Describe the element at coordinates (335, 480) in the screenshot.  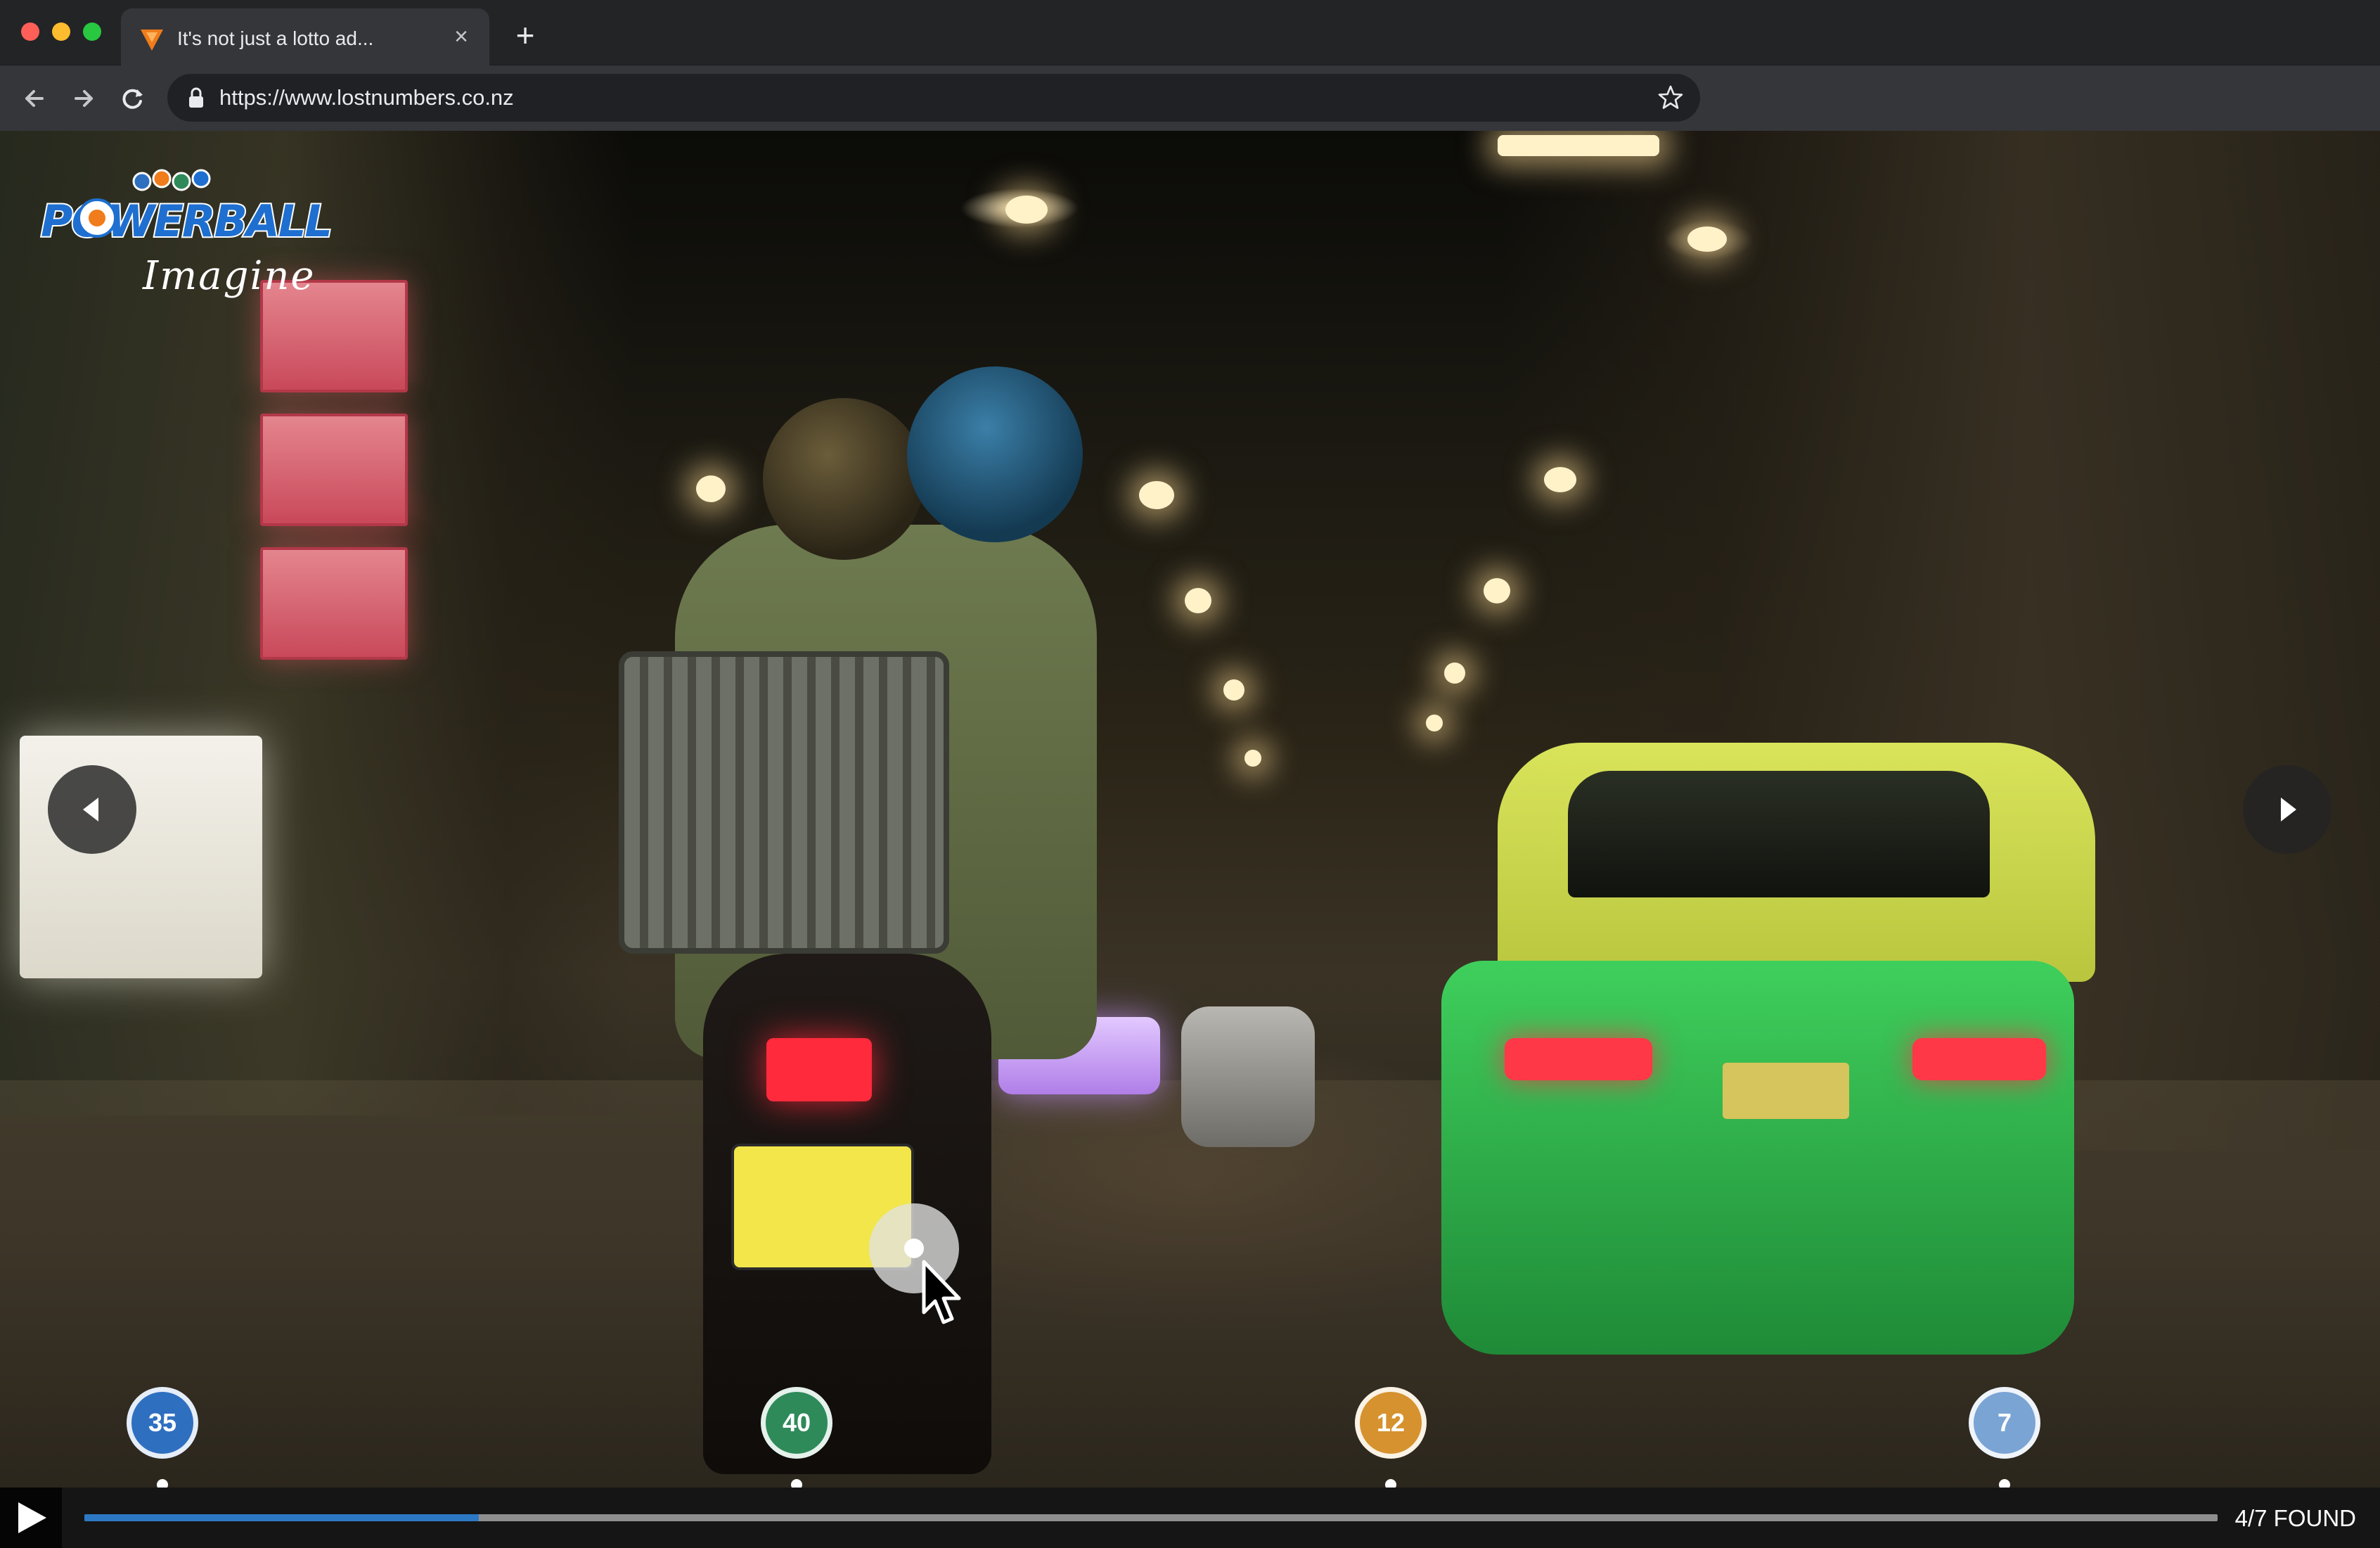
I see `red-chinese-signs` at that location.